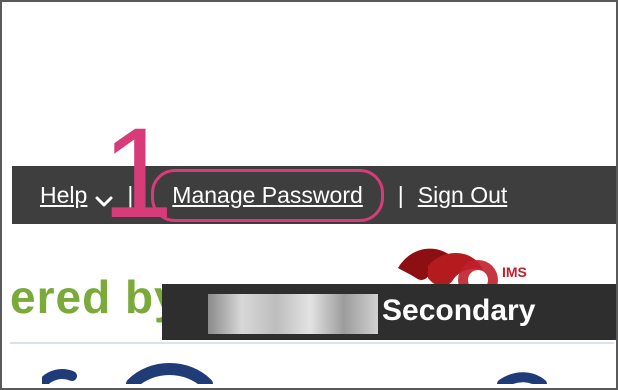 This screenshot has height=390, width=618. I want to click on powered-by-text: ered by, so click(95, 297).